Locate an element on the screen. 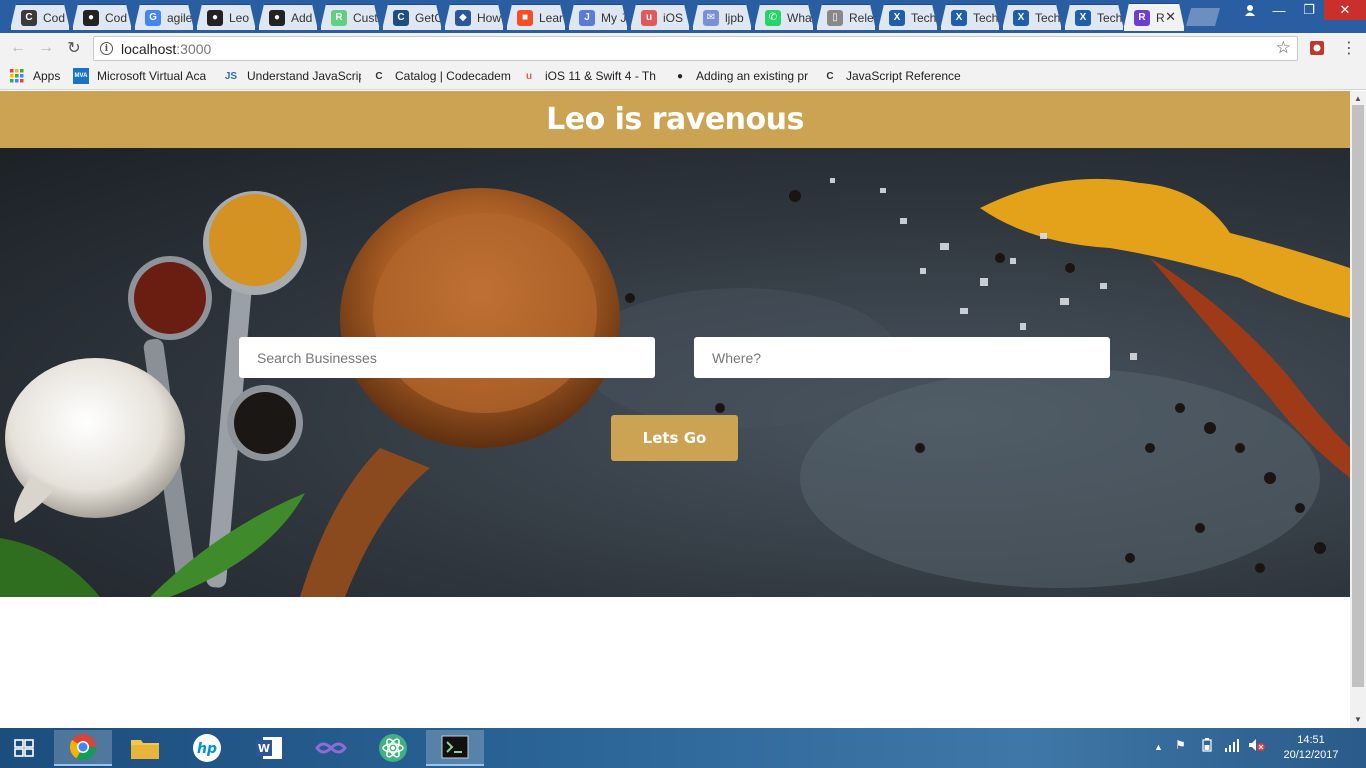 Image resolution: width=1366 pixels, height=768 pixels. network-signal-icon is located at coordinates (1232, 746).